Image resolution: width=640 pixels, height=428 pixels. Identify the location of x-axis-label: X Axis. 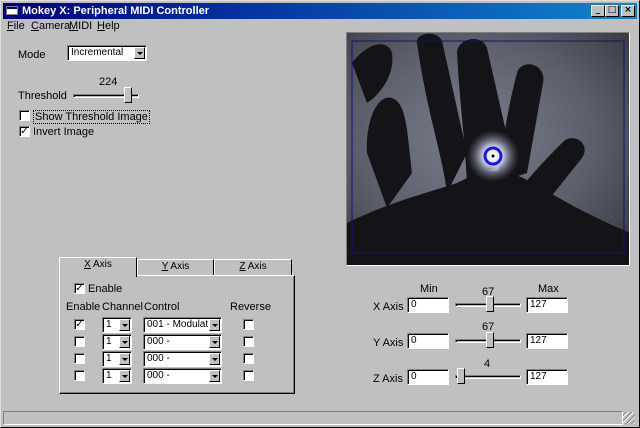
(388, 307).